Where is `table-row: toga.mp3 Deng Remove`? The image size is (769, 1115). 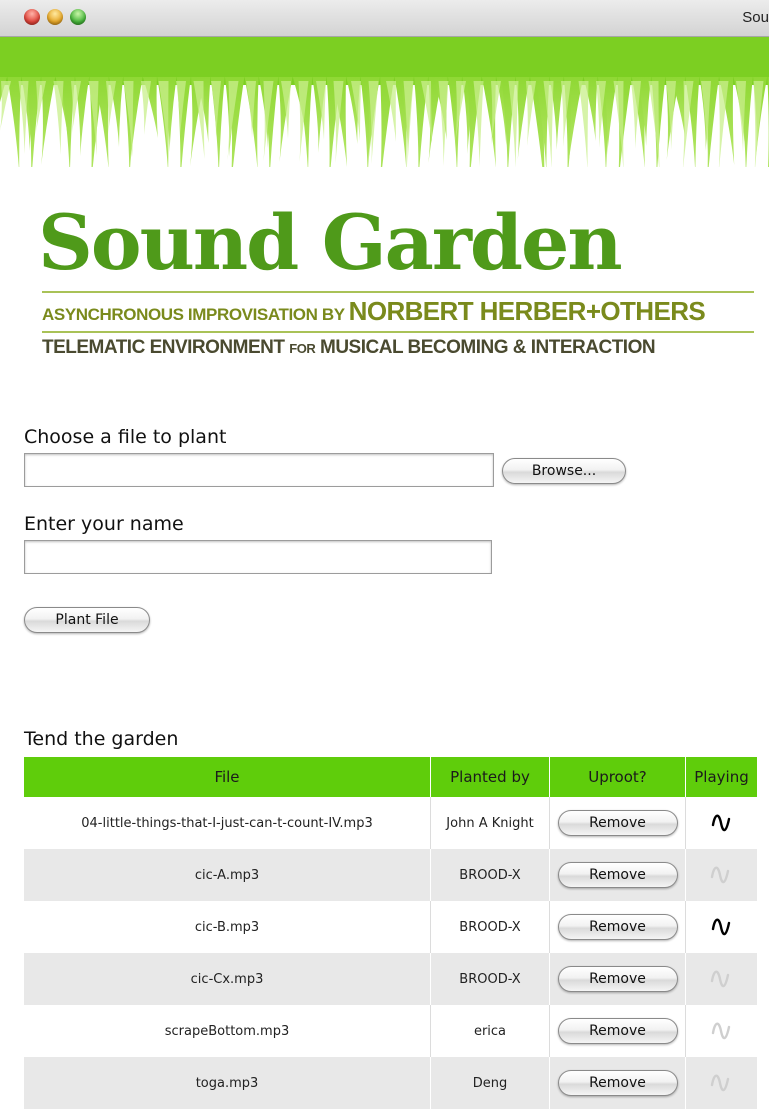 table-row: toga.mp3 Deng Remove is located at coordinates (391, 1083).